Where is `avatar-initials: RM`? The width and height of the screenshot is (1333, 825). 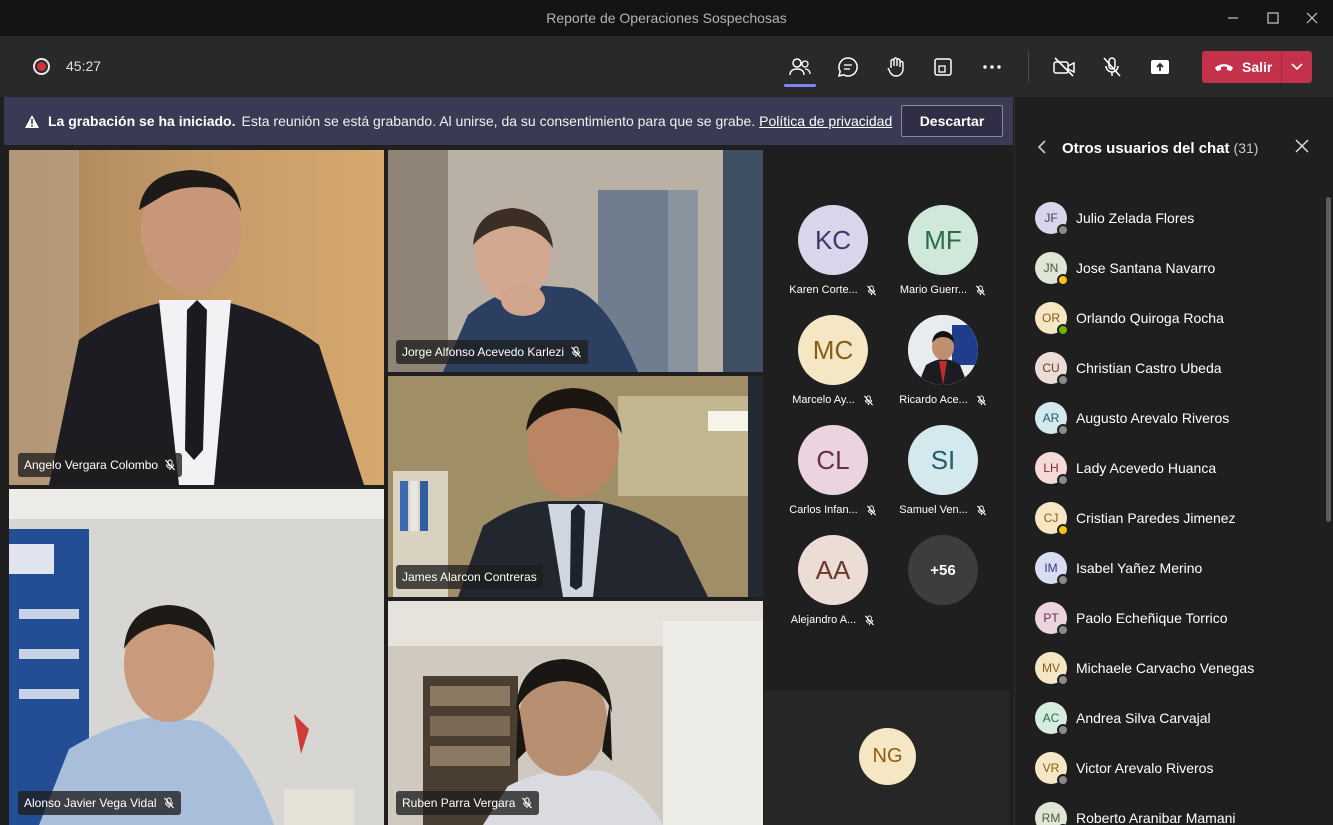 avatar-initials: RM is located at coordinates (1051, 818).